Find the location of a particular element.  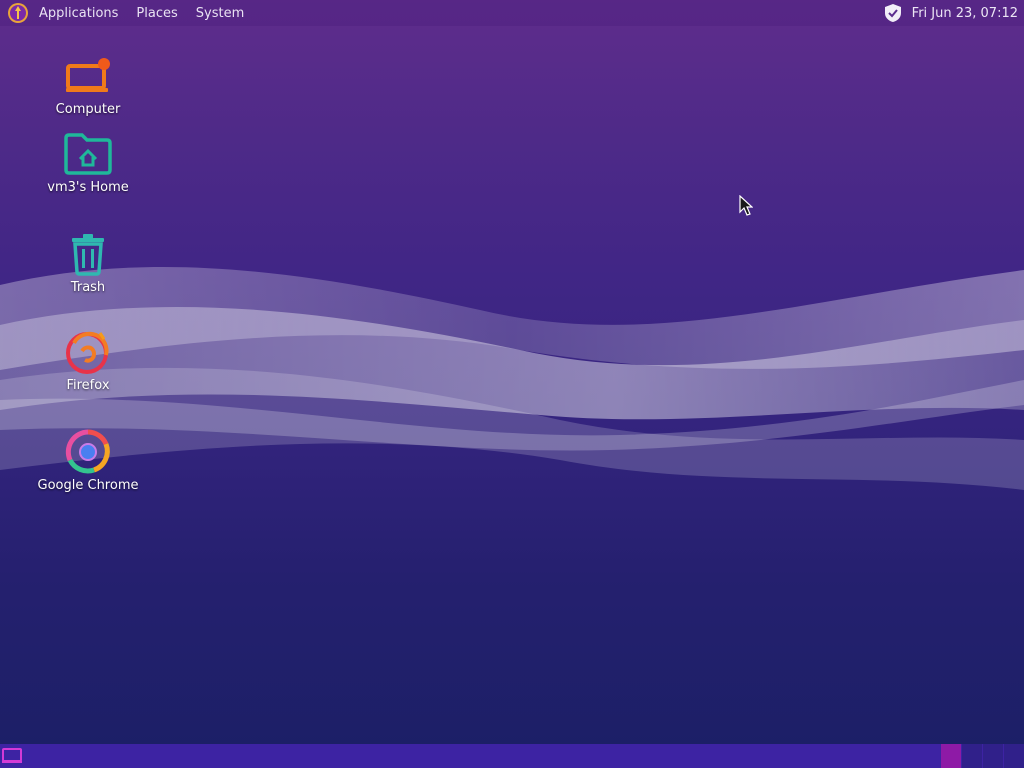

desktop-icon-home: vm3's Home is located at coordinates (88, 162).